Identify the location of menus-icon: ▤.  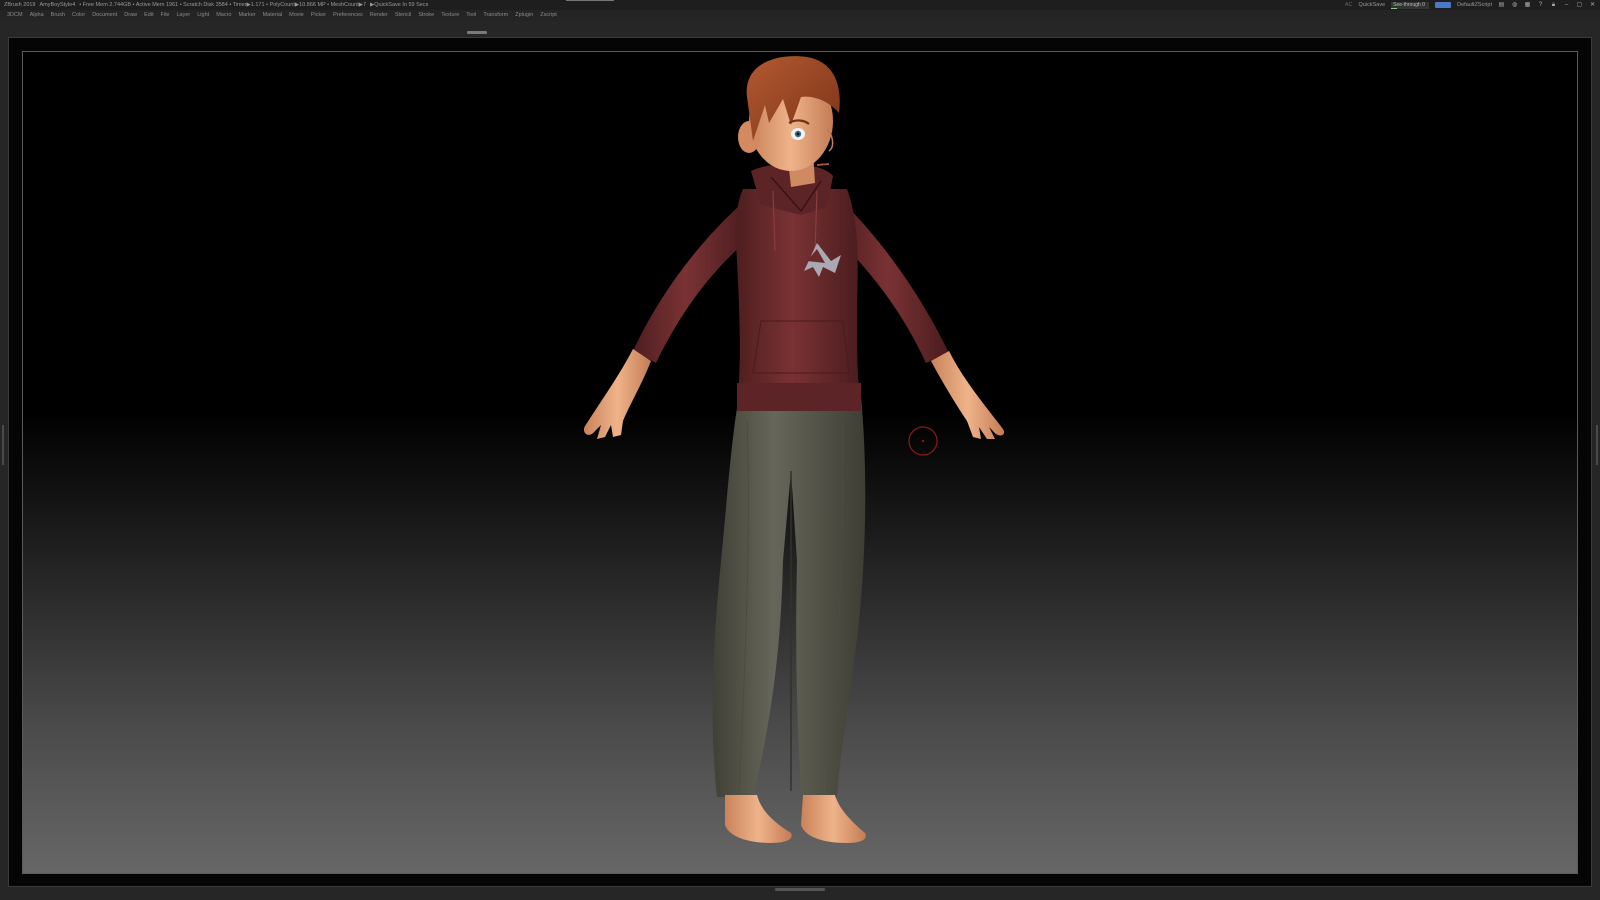
(1501, 5).